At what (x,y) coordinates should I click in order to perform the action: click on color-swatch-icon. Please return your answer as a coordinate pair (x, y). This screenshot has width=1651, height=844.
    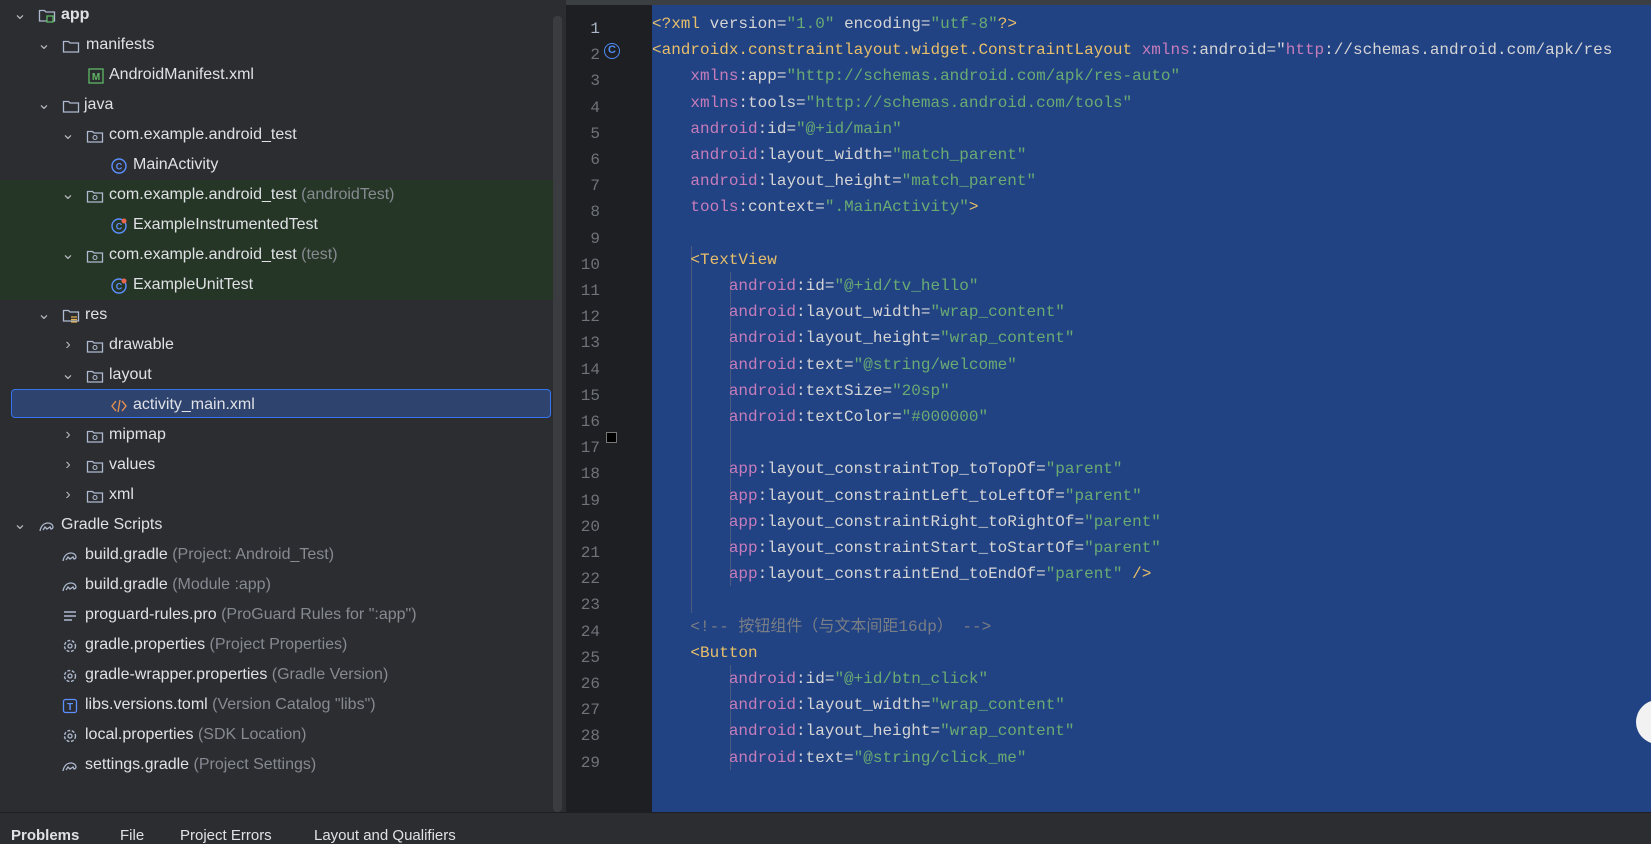
    Looking at the image, I should click on (611, 437).